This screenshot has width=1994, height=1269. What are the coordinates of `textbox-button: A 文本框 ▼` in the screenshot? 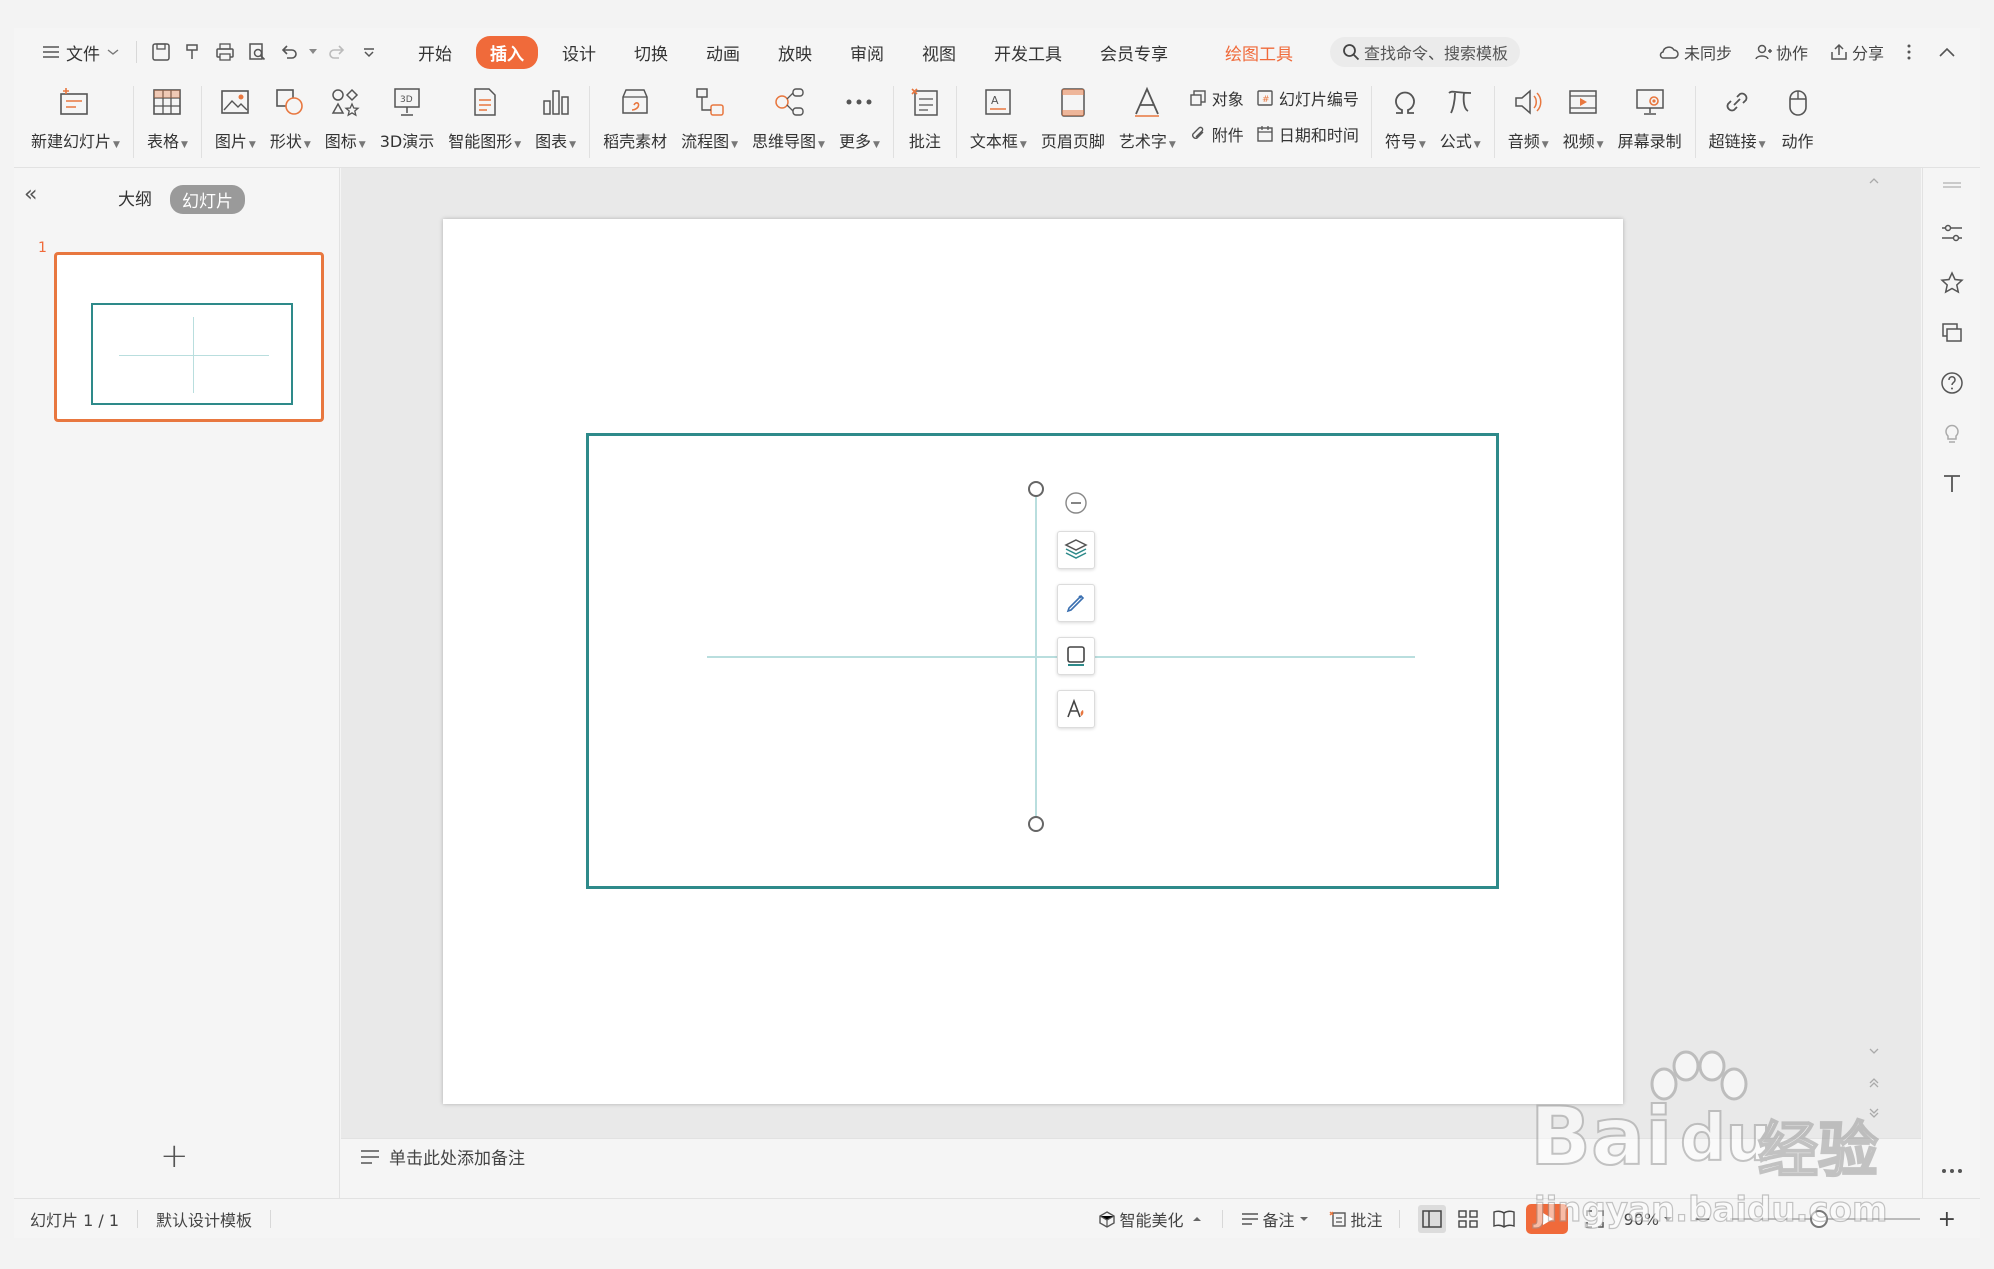 It's located at (998, 121).